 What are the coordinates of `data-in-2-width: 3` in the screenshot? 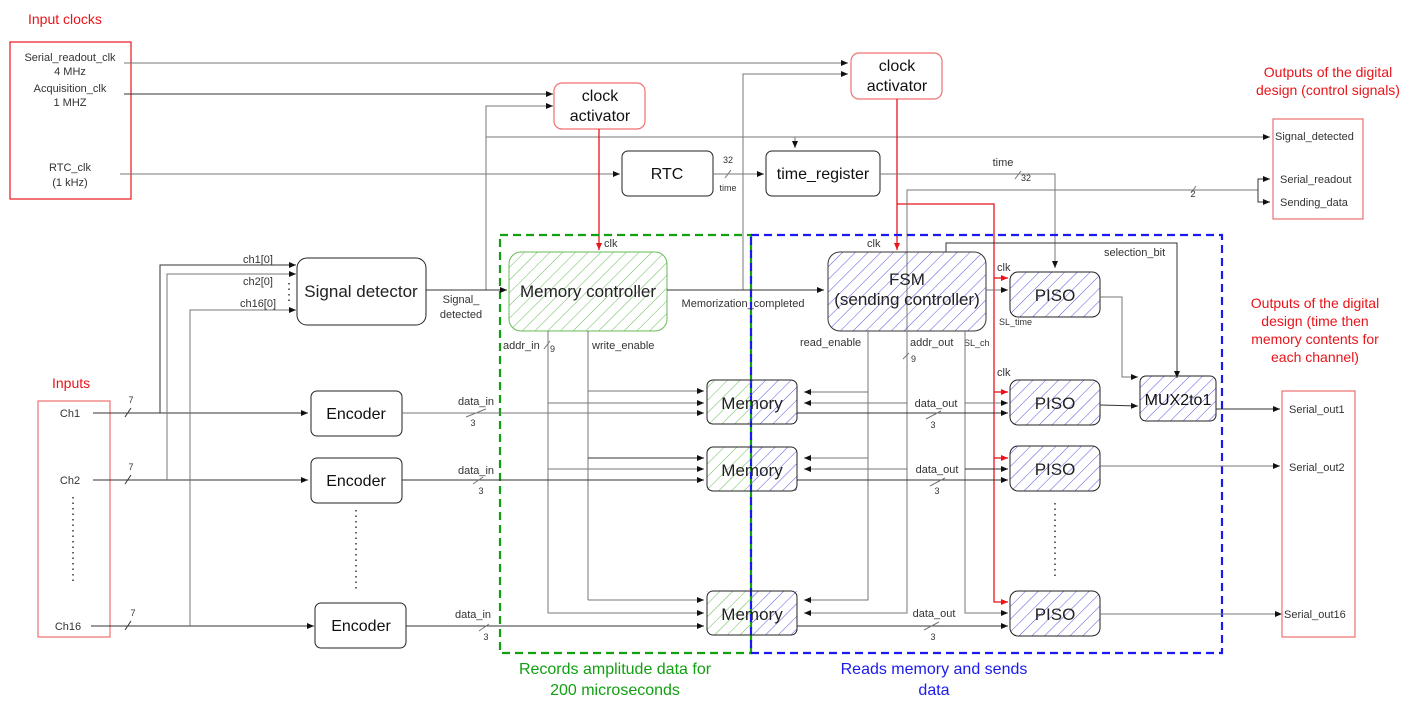 It's located at (480, 491).